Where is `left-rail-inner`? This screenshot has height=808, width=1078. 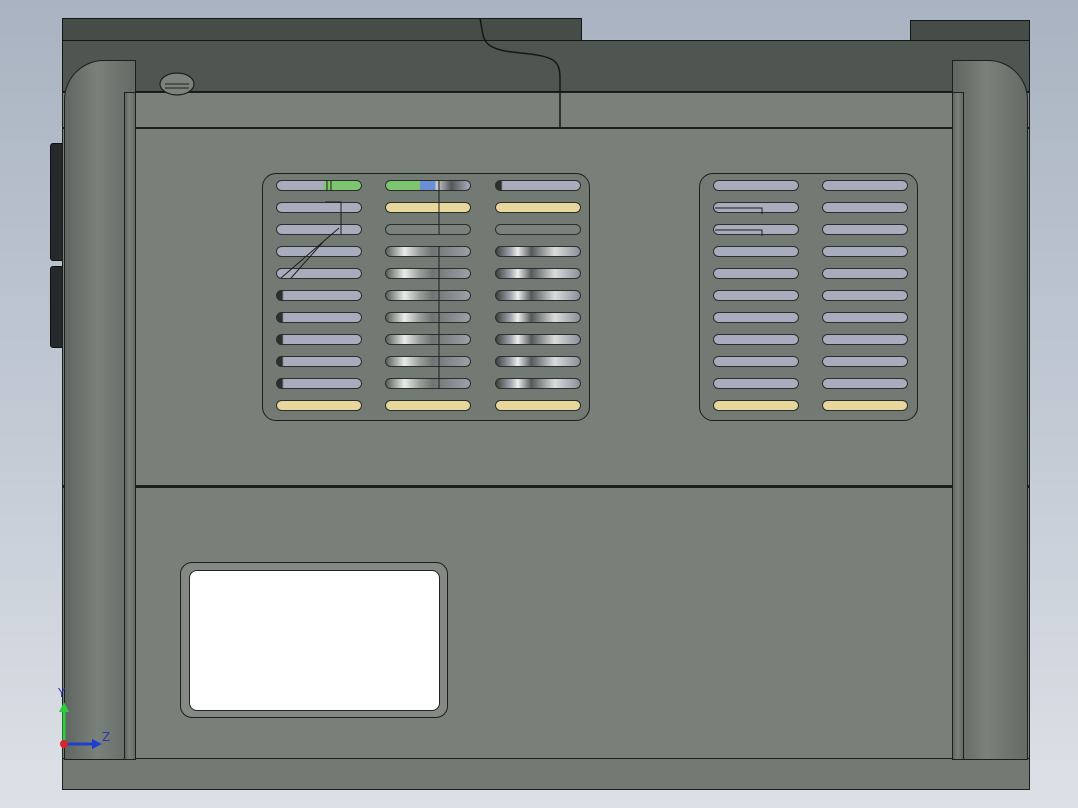
left-rail-inner is located at coordinates (130, 426).